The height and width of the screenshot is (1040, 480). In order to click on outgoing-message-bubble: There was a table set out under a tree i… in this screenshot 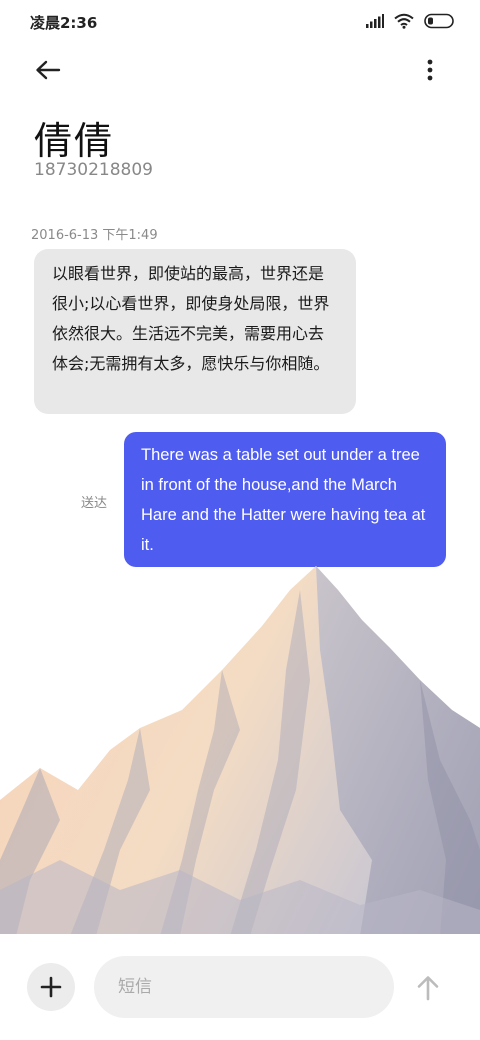, I will do `click(285, 499)`.